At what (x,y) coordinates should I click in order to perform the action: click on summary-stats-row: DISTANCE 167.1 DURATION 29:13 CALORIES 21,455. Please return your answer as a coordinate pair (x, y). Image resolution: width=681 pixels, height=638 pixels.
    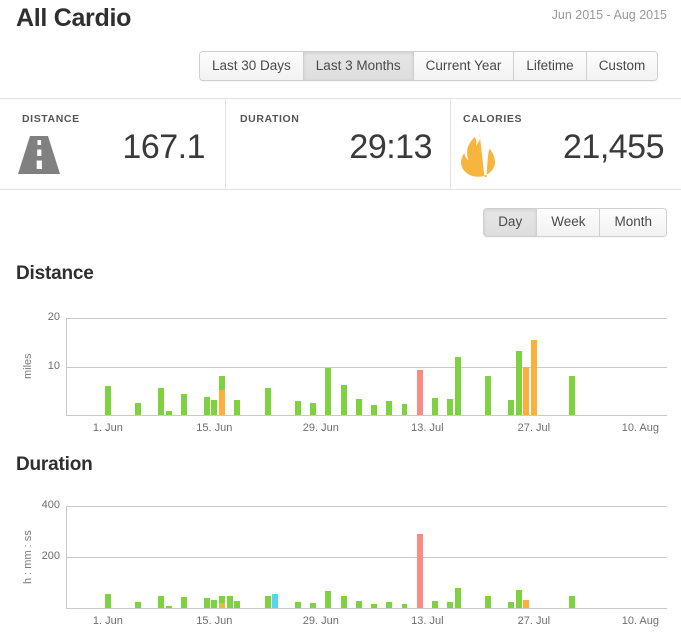
    Looking at the image, I should click on (340, 144).